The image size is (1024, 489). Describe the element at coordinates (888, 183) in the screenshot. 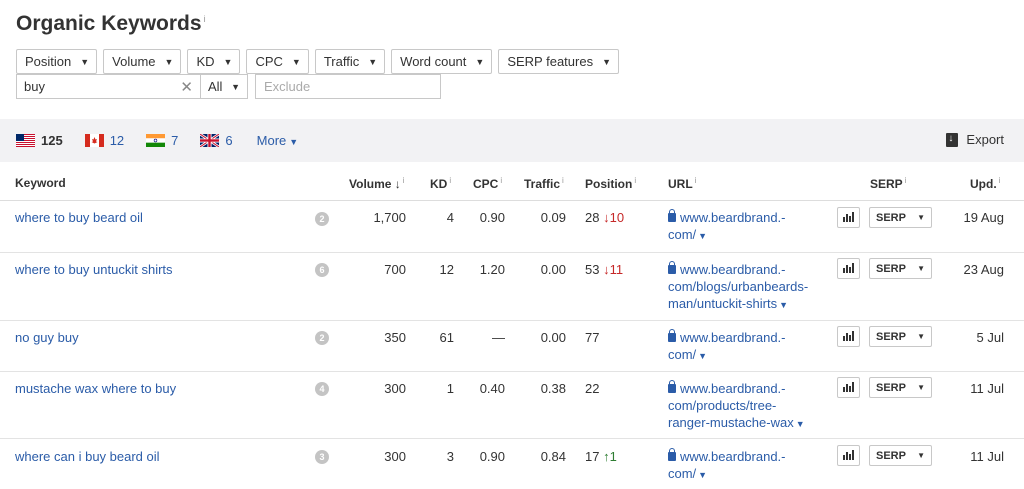

I see `col-serp: SERP i` at that location.